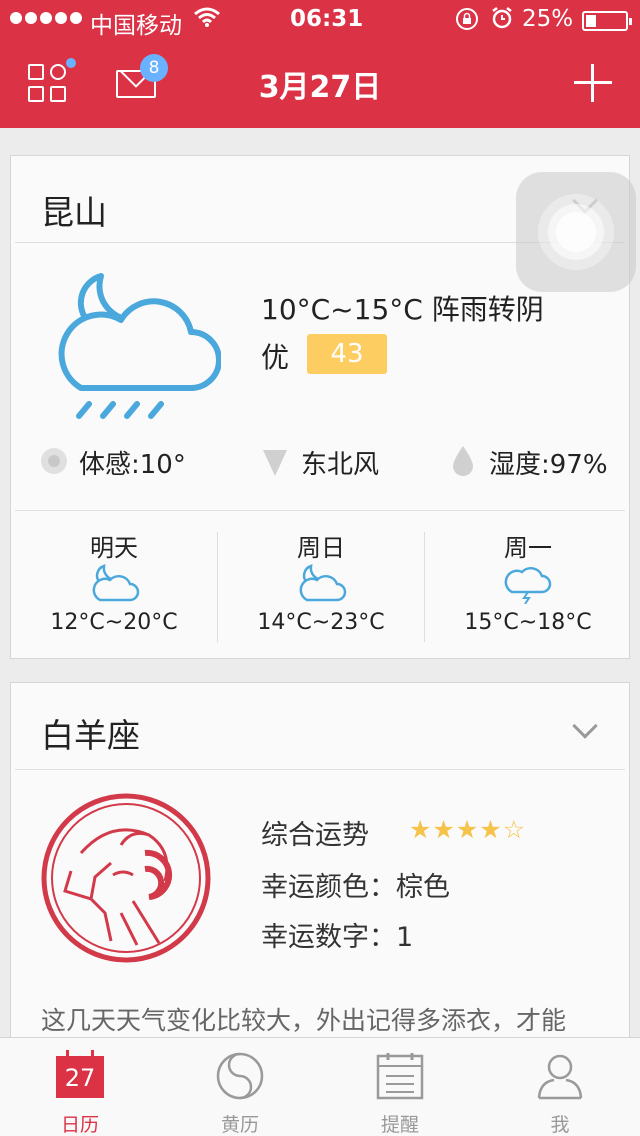 The image size is (640, 1136). I want to click on notepad-icon, so click(400, 1076).